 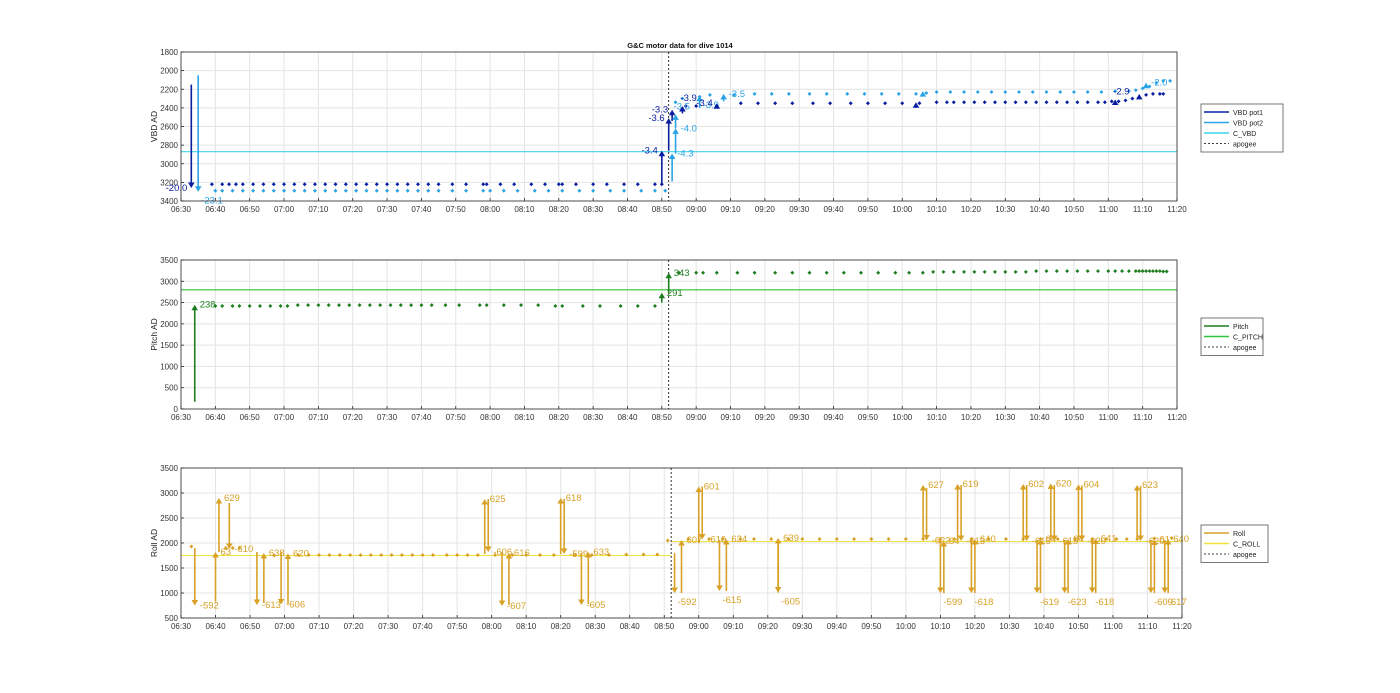 What do you see at coordinates (790, 602) in the screenshot?
I see `arrow-label: -605` at bounding box center [790, 602].